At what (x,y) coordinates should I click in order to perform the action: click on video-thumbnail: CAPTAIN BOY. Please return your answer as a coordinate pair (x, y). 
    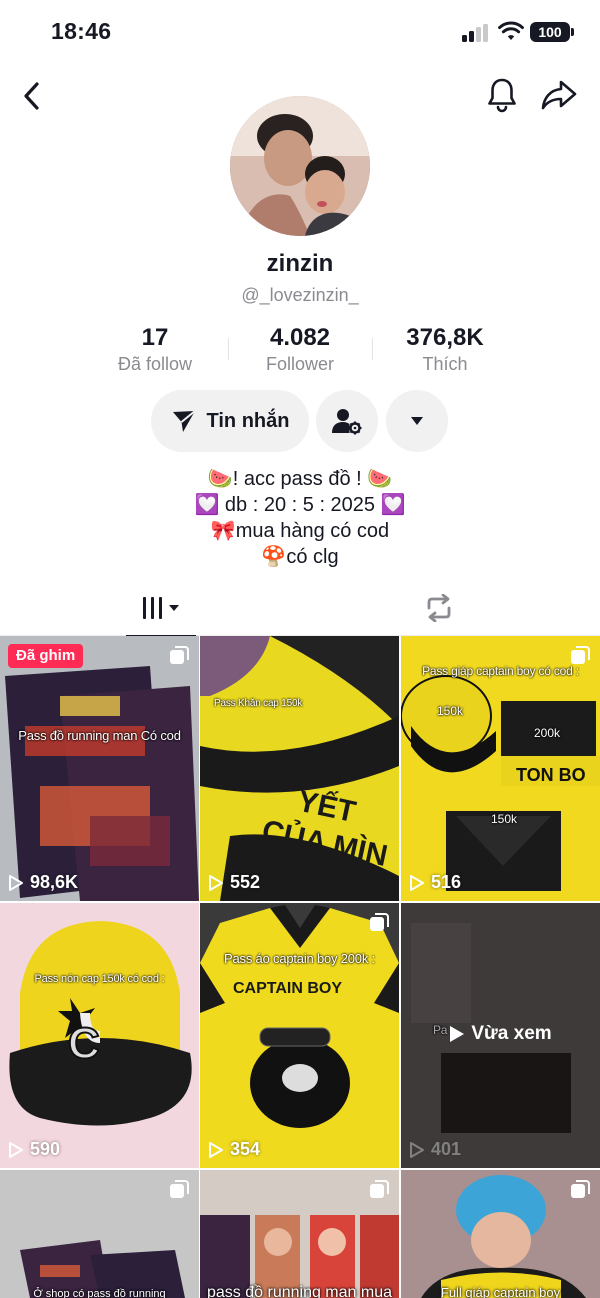
    Looking at the image, I should click on (299, 1035).